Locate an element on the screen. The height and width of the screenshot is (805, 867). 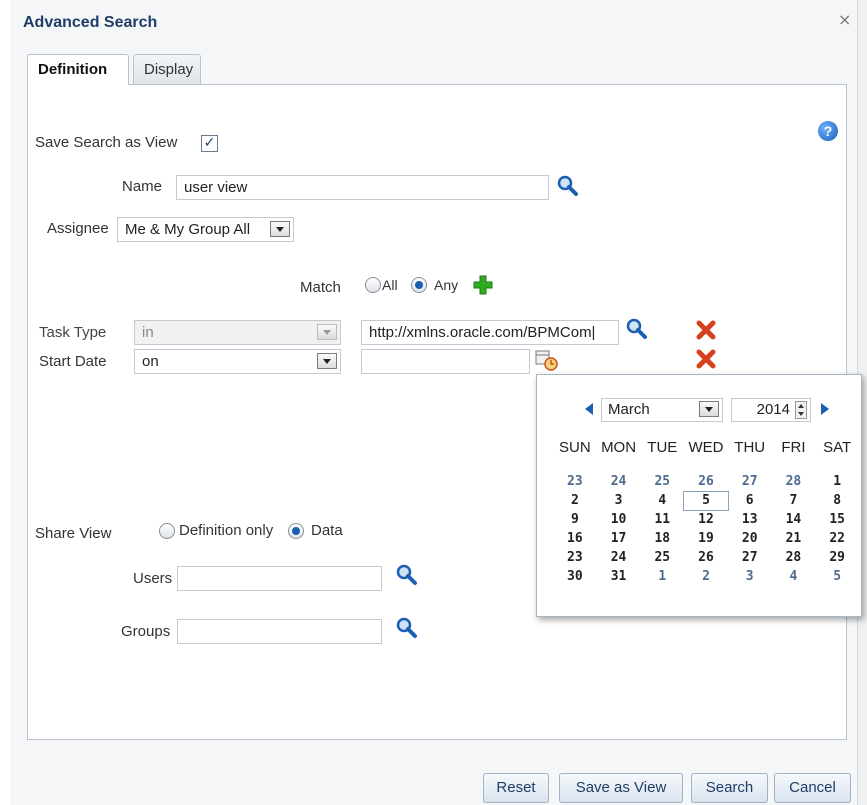
assignee-select: Me & My Group All is located at coordinates (205, 229).